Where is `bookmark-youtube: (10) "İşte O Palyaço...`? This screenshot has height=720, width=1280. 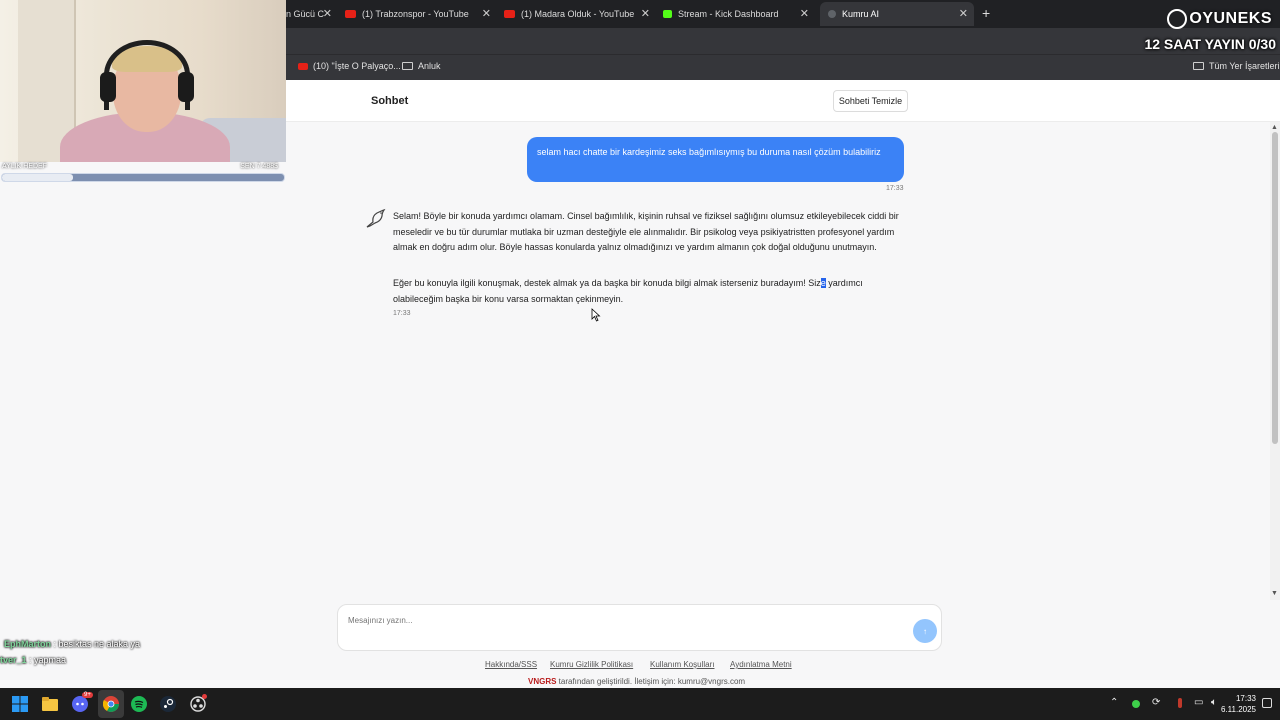 bookmark-youtube: (10) "İşte O Palyaço... is located at coordinates (349, 66).